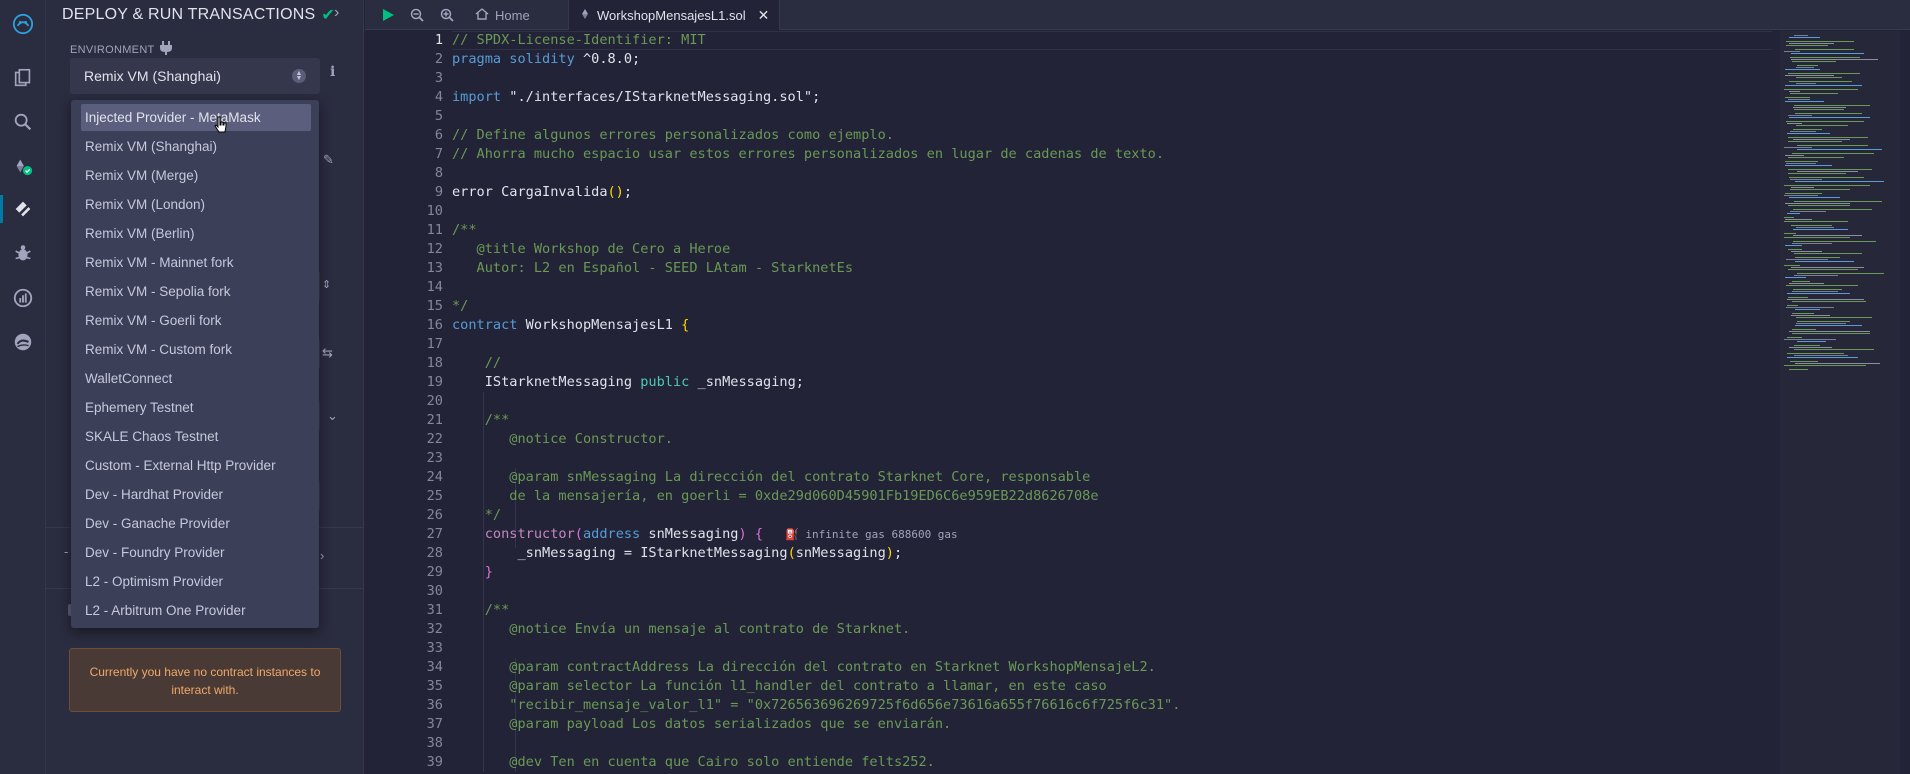 The width and height of the screenshot is (1910, 774). What do you see at coordinates (1840, 402) in the screenshot?
I see `code-minimap` at bounding box center [1840, 402].